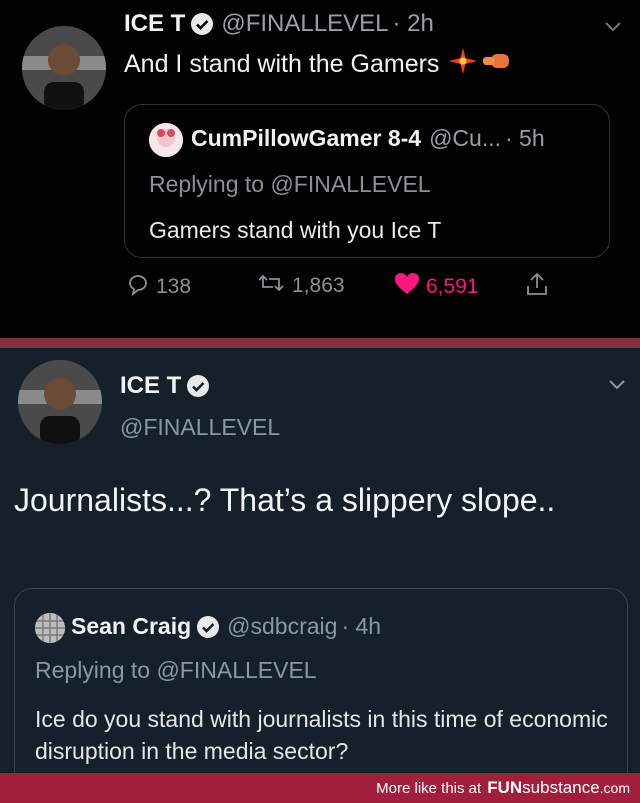 The width and height of the screenshot is (640, 803). I want to click on quoted-timestamp: · 5h, so click(525, 138).